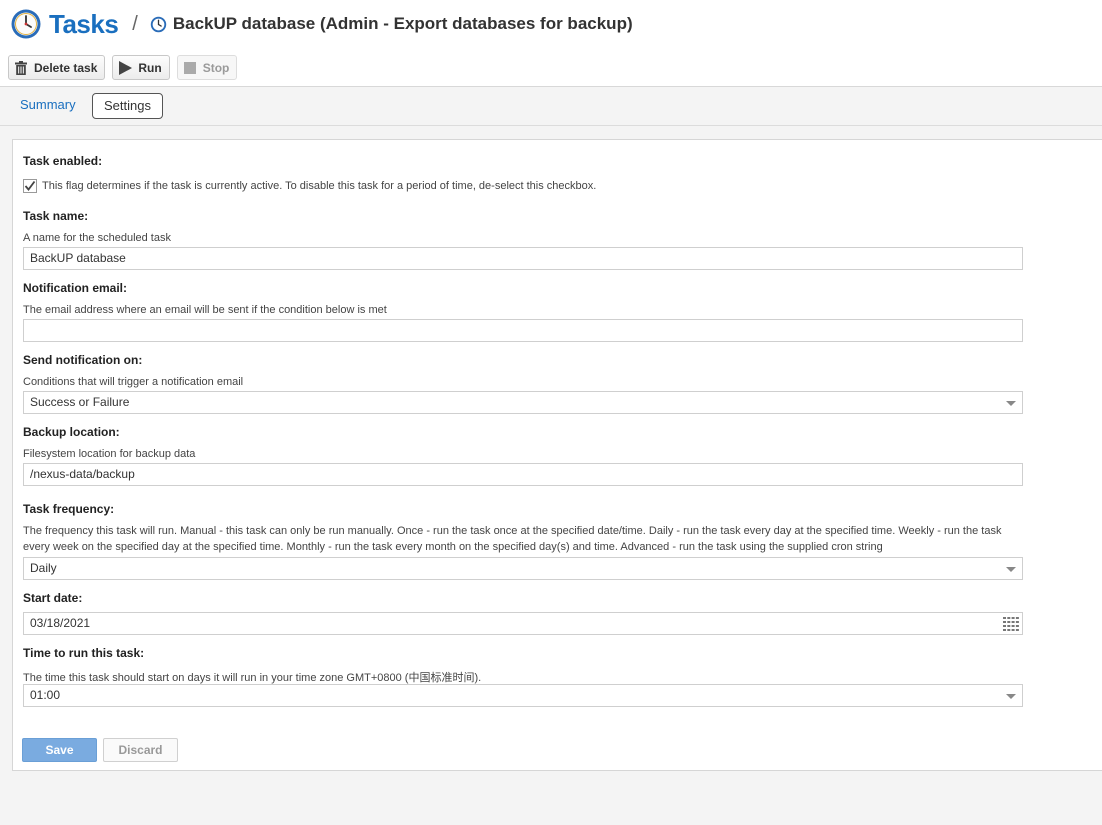 The width and height of the screenshot is (1102, 825). What do you see at coordinates (127, 106) in the screenshot?
I see `tab-settings: Settings` at bounding box center [127, 106].